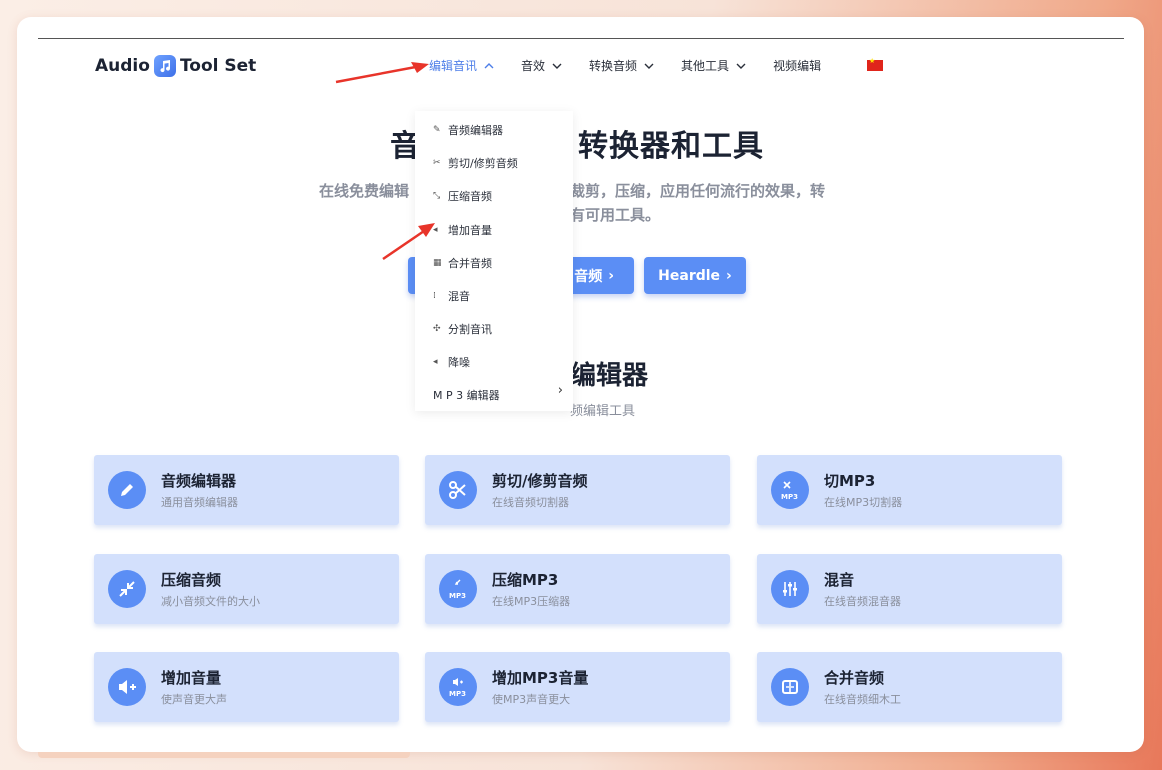  I want to click on menu-label: 增加音量, so click(470, 230).